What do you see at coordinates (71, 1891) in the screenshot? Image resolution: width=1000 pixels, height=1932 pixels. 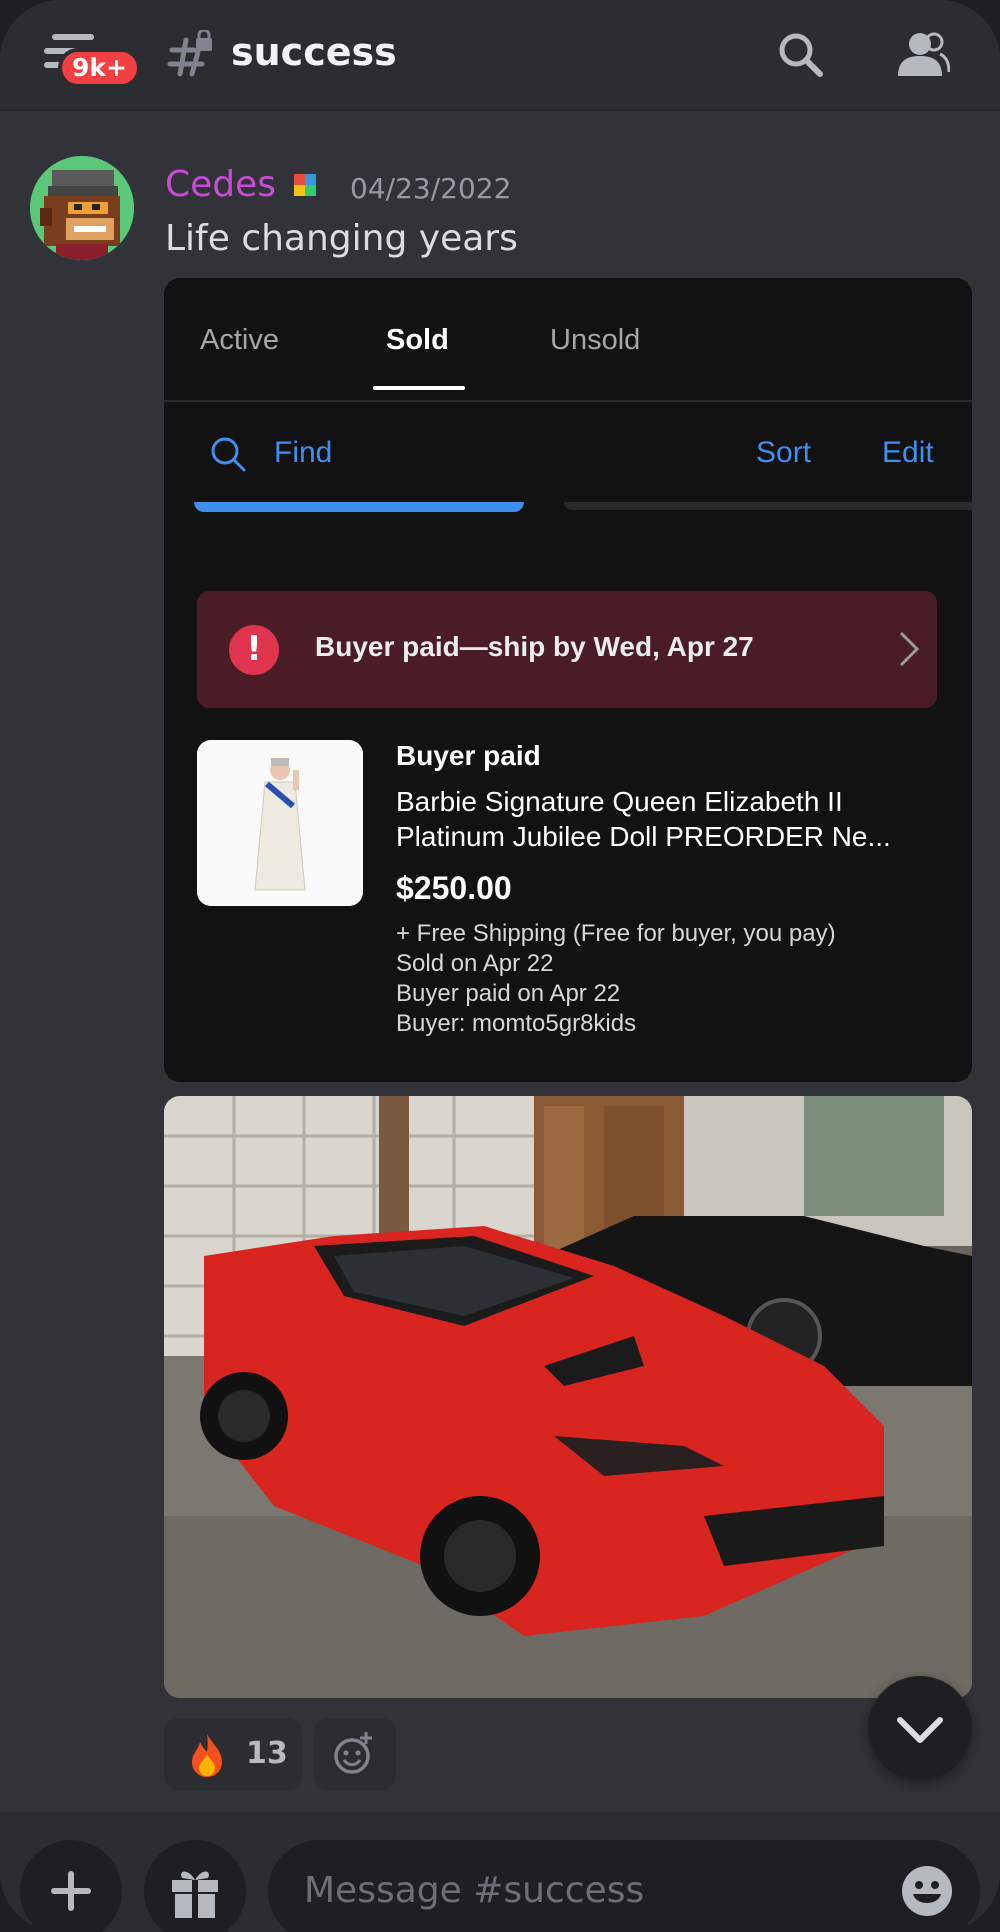 I see `plus-icon` at bounding box center [71, 1891].